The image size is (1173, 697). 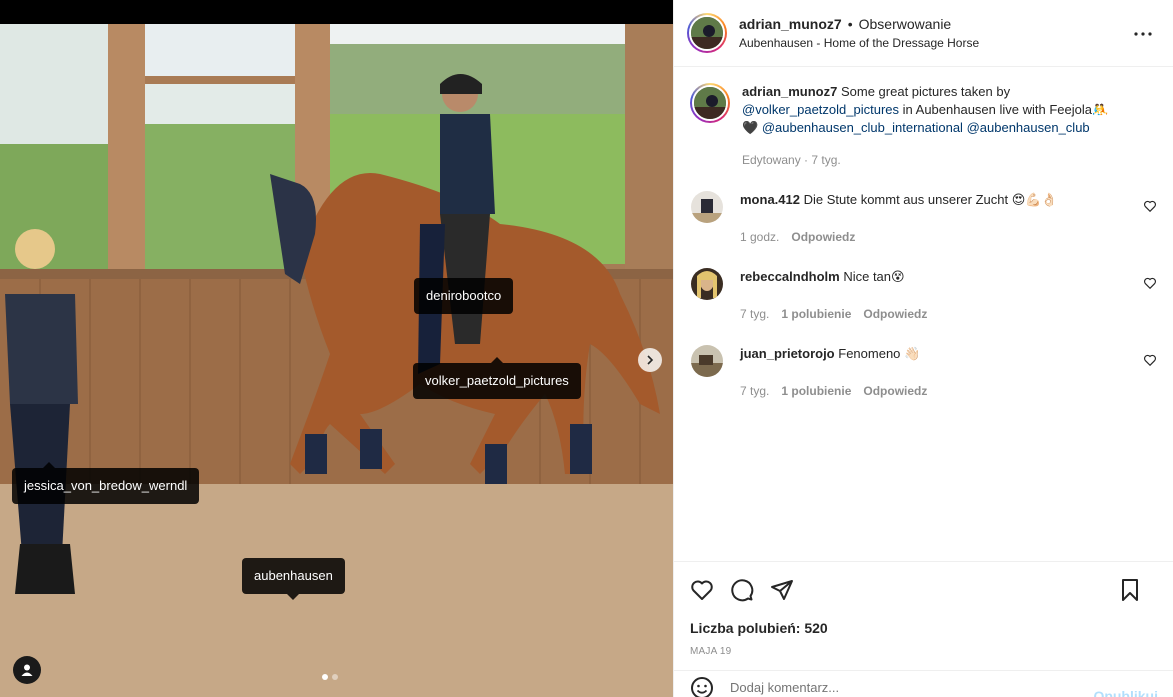 I want to click on comment-time: 1 godz., so click(x=759, y=237).